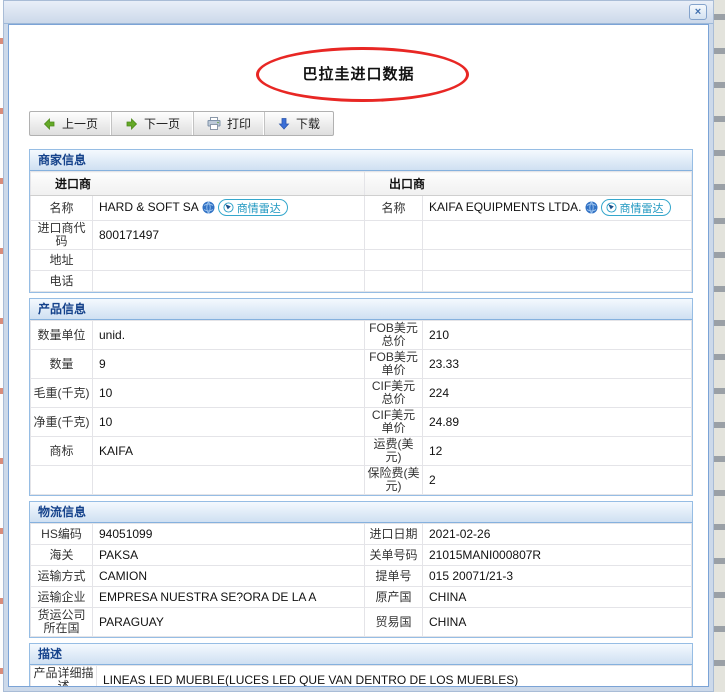 Image resolution: width=725 pixels, height=692 pixels. I want to click on table-row: 进口商代码 800171497, so click(361, 235).